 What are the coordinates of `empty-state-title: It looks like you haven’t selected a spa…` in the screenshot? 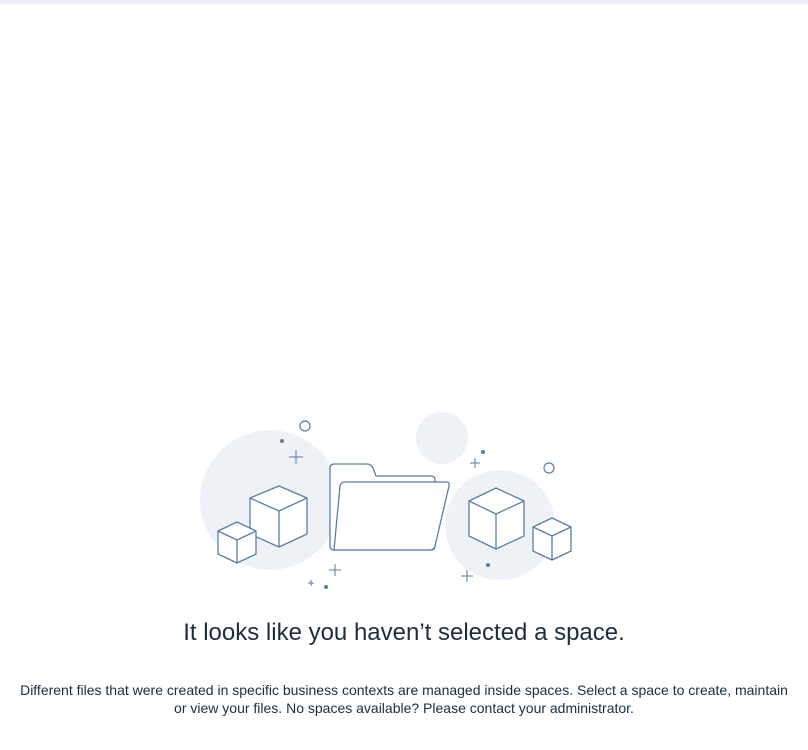 It's located at (404, 632).